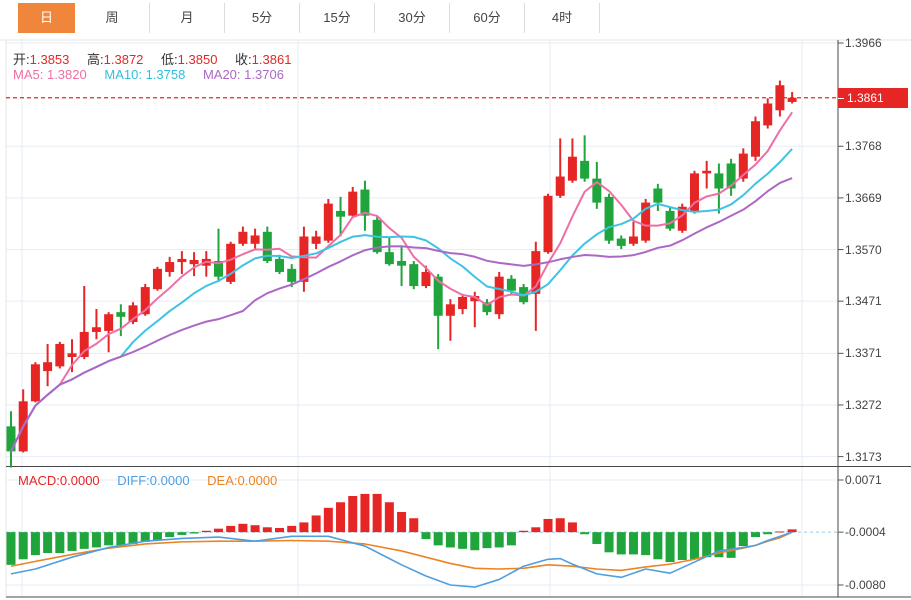  What do you see at coordinates (863, 301) in the screenshot?
I see `price-axis-label: 1.3471` at bounding box center [863, 301].